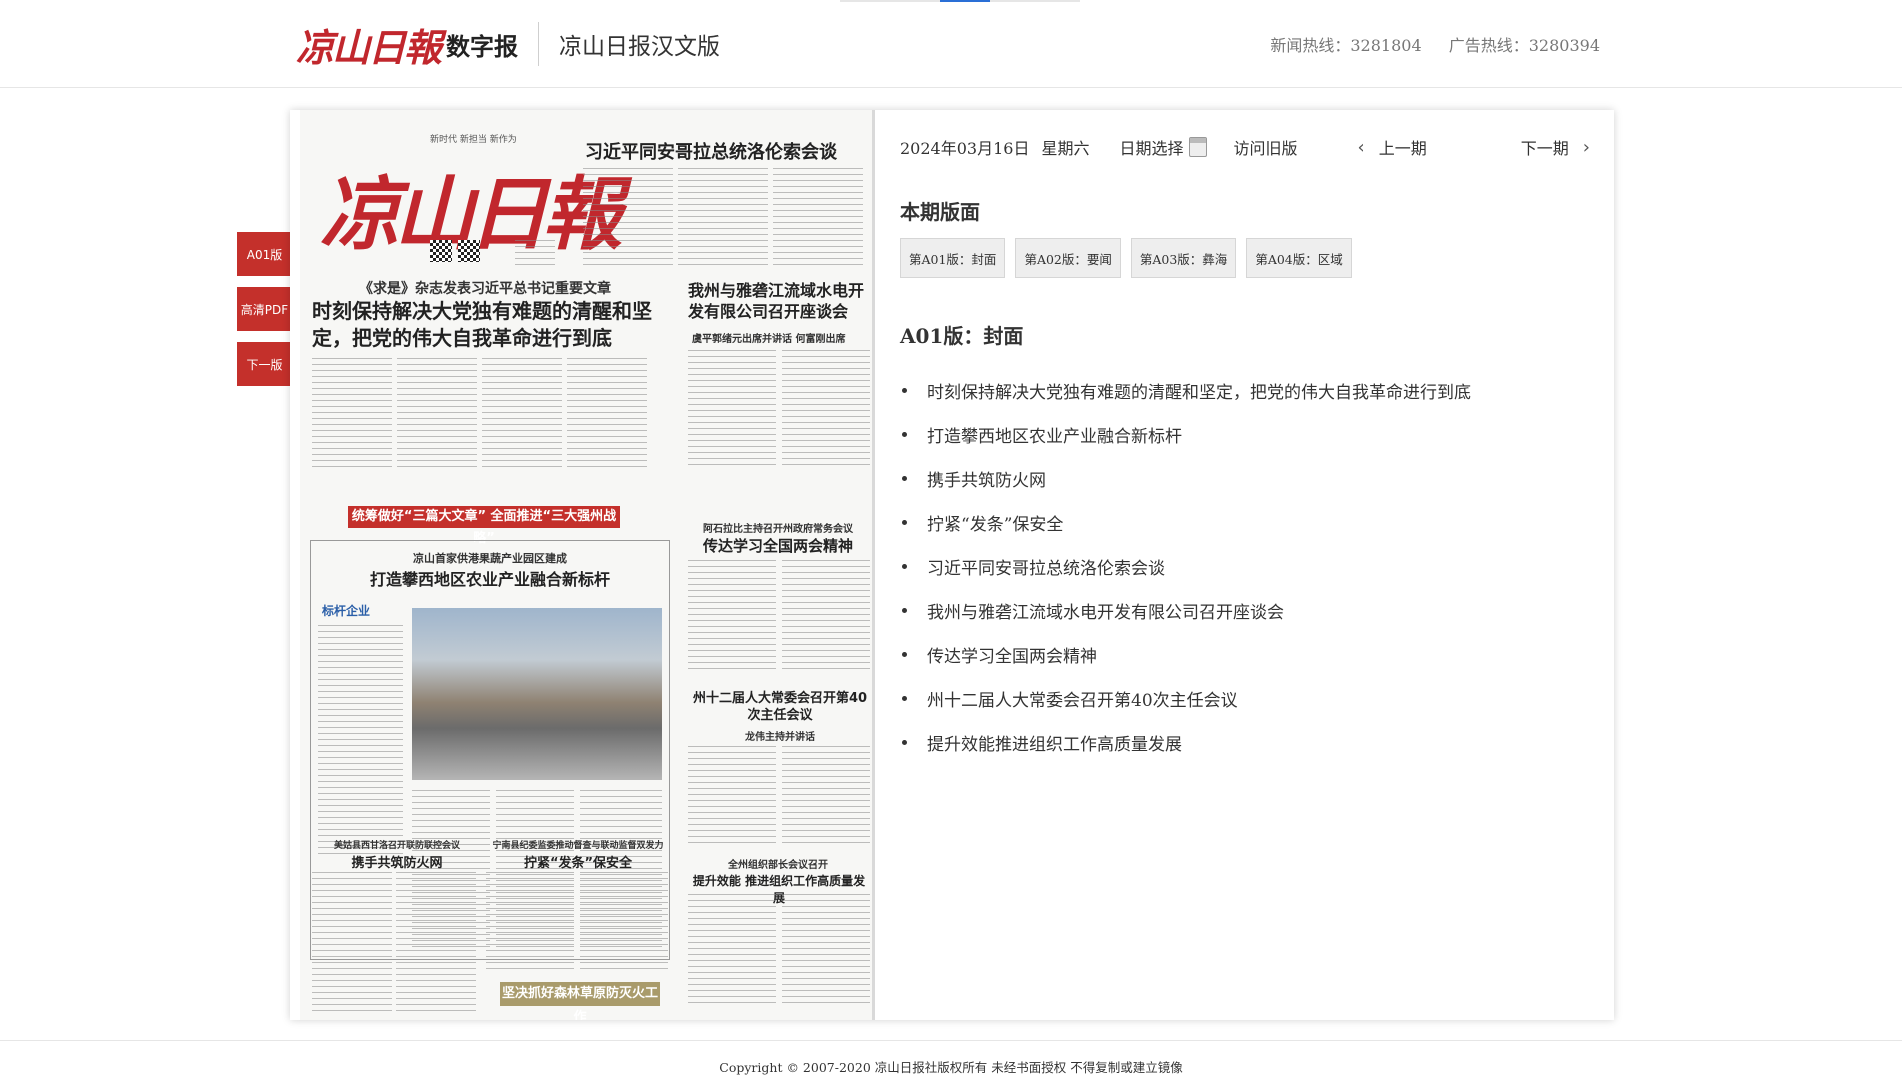  What do you see at coordinates (769, 339) in the screenshot?
I see `np-sub-right: 虞平郭绪元出席并讲话 何富刚出席` at bounding box center [769, 339].